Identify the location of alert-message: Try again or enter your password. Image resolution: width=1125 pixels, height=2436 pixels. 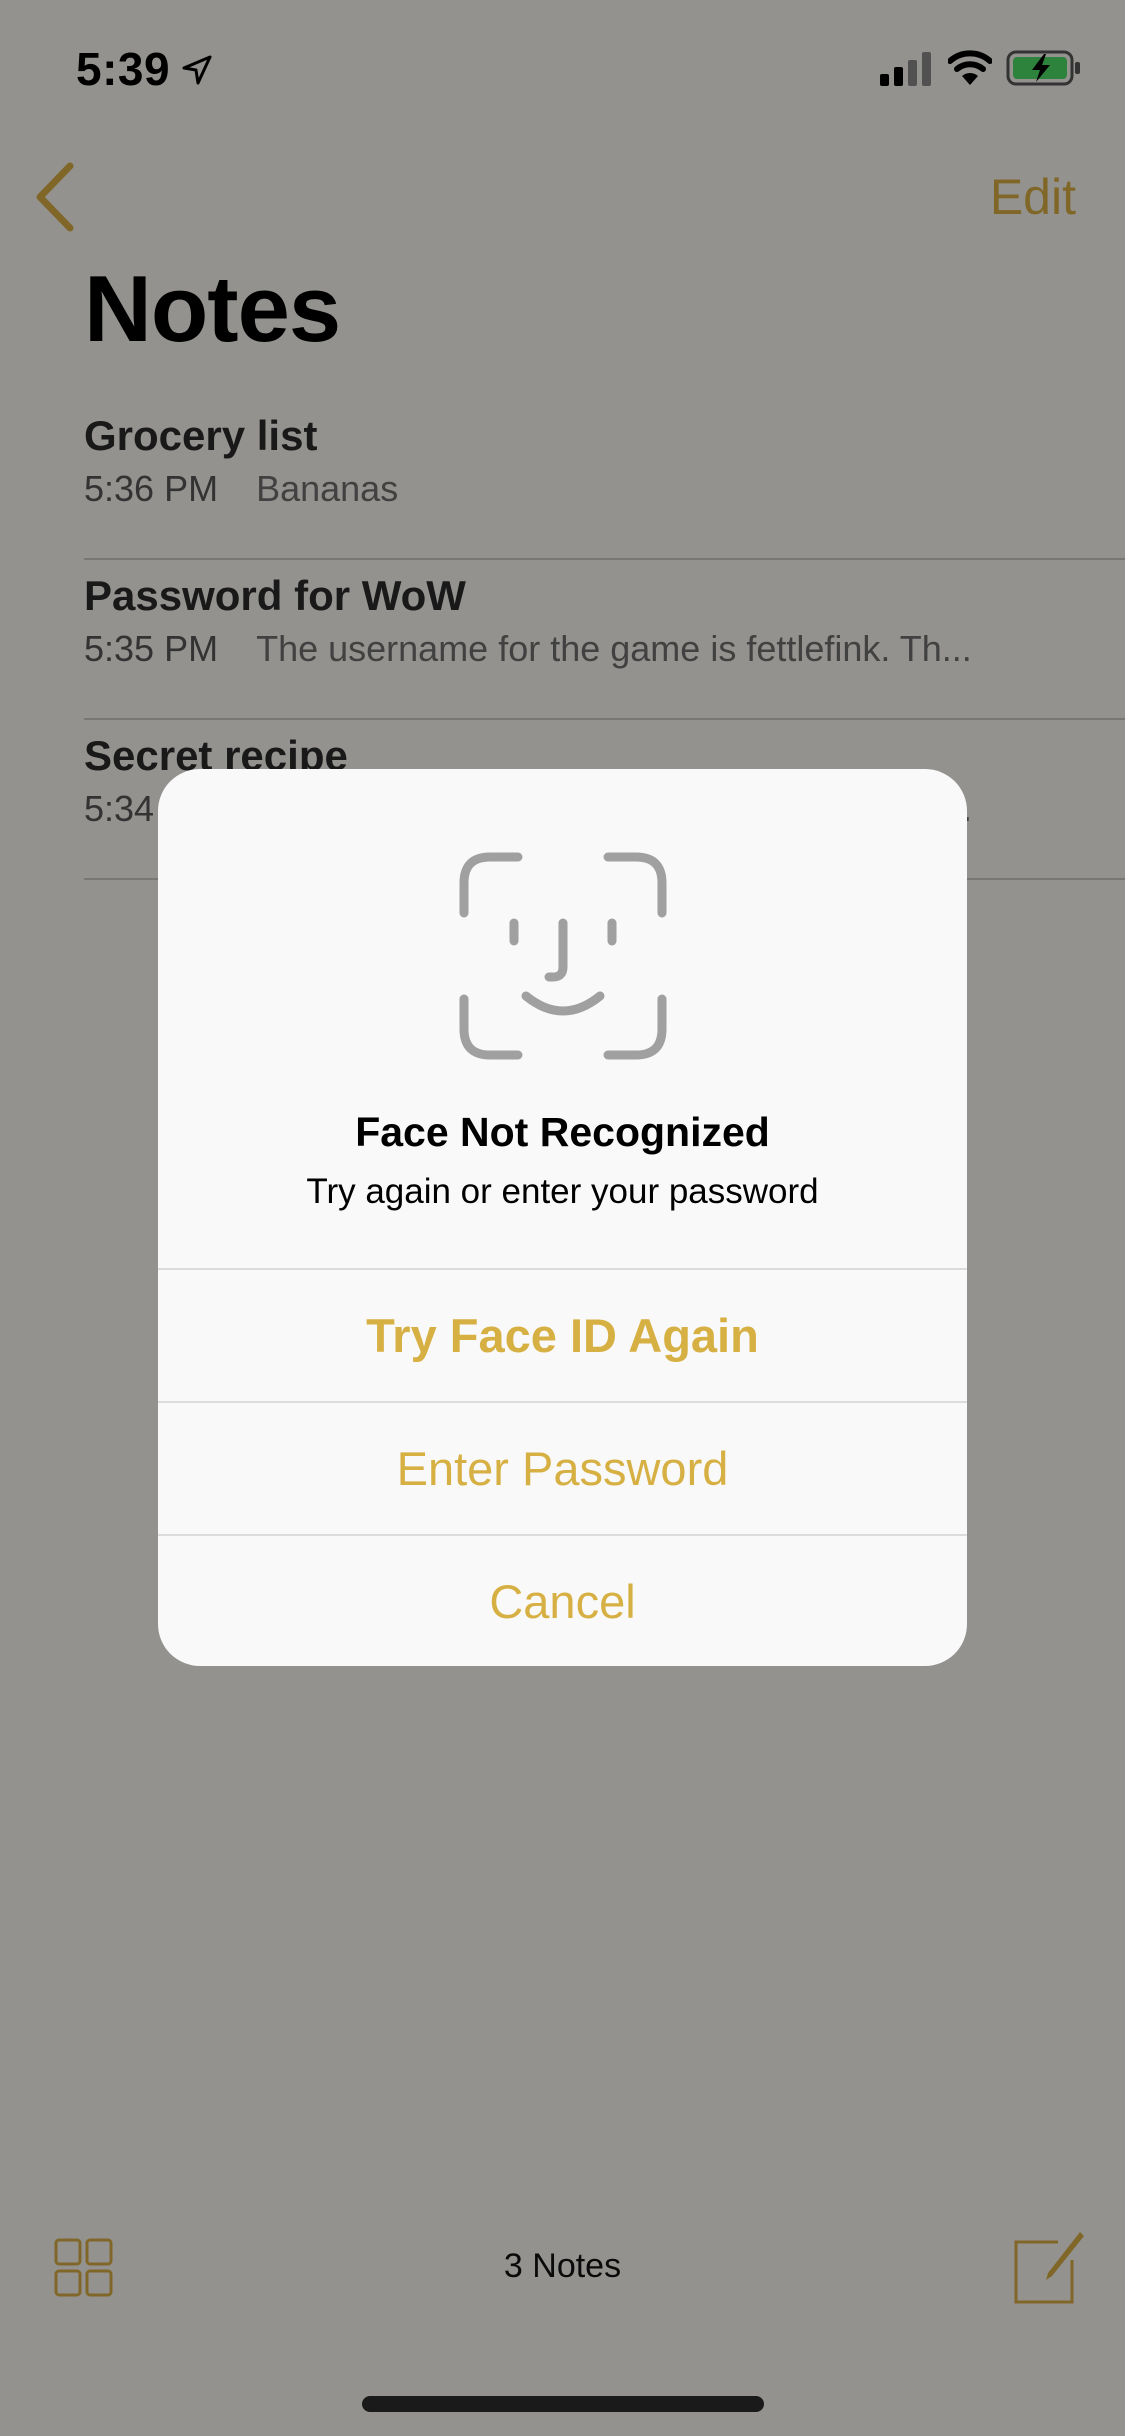
(562, 1191).